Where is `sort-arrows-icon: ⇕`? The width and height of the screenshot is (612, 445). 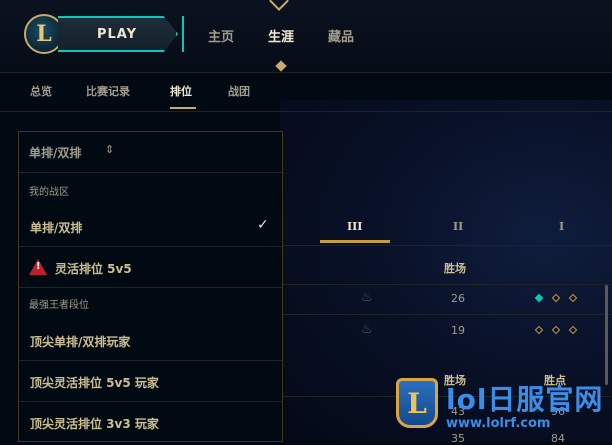
sort-arrows-icon: ⇕ is located at coordinates (110, 149).